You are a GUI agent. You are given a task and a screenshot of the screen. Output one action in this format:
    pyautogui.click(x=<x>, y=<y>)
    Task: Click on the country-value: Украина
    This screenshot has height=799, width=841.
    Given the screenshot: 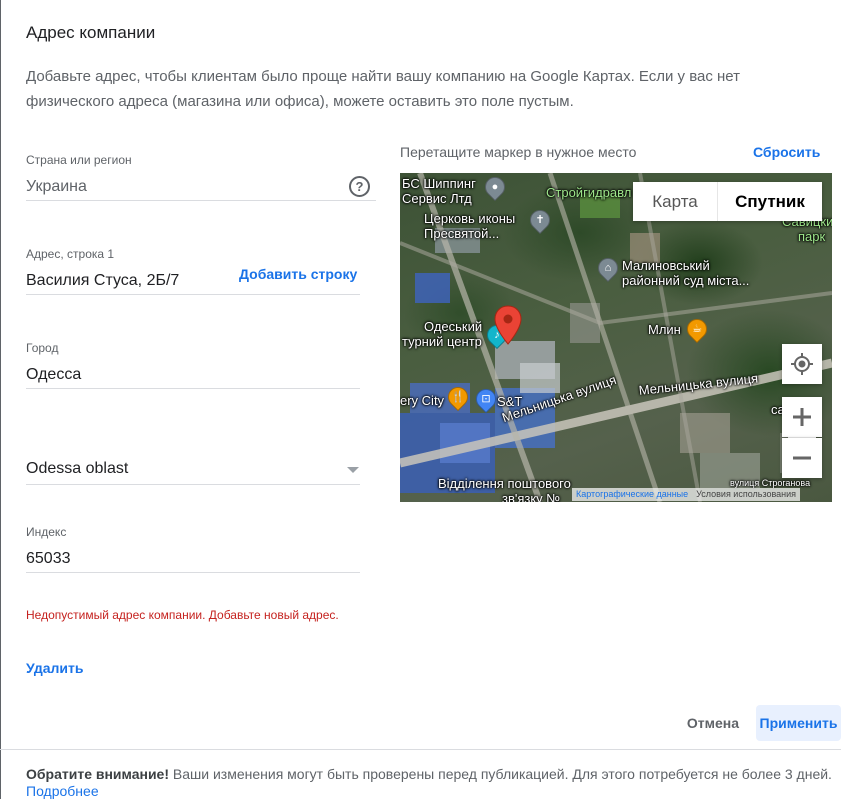 What is the action you would take?
    pyautogui.click(x=56, y=186)
    